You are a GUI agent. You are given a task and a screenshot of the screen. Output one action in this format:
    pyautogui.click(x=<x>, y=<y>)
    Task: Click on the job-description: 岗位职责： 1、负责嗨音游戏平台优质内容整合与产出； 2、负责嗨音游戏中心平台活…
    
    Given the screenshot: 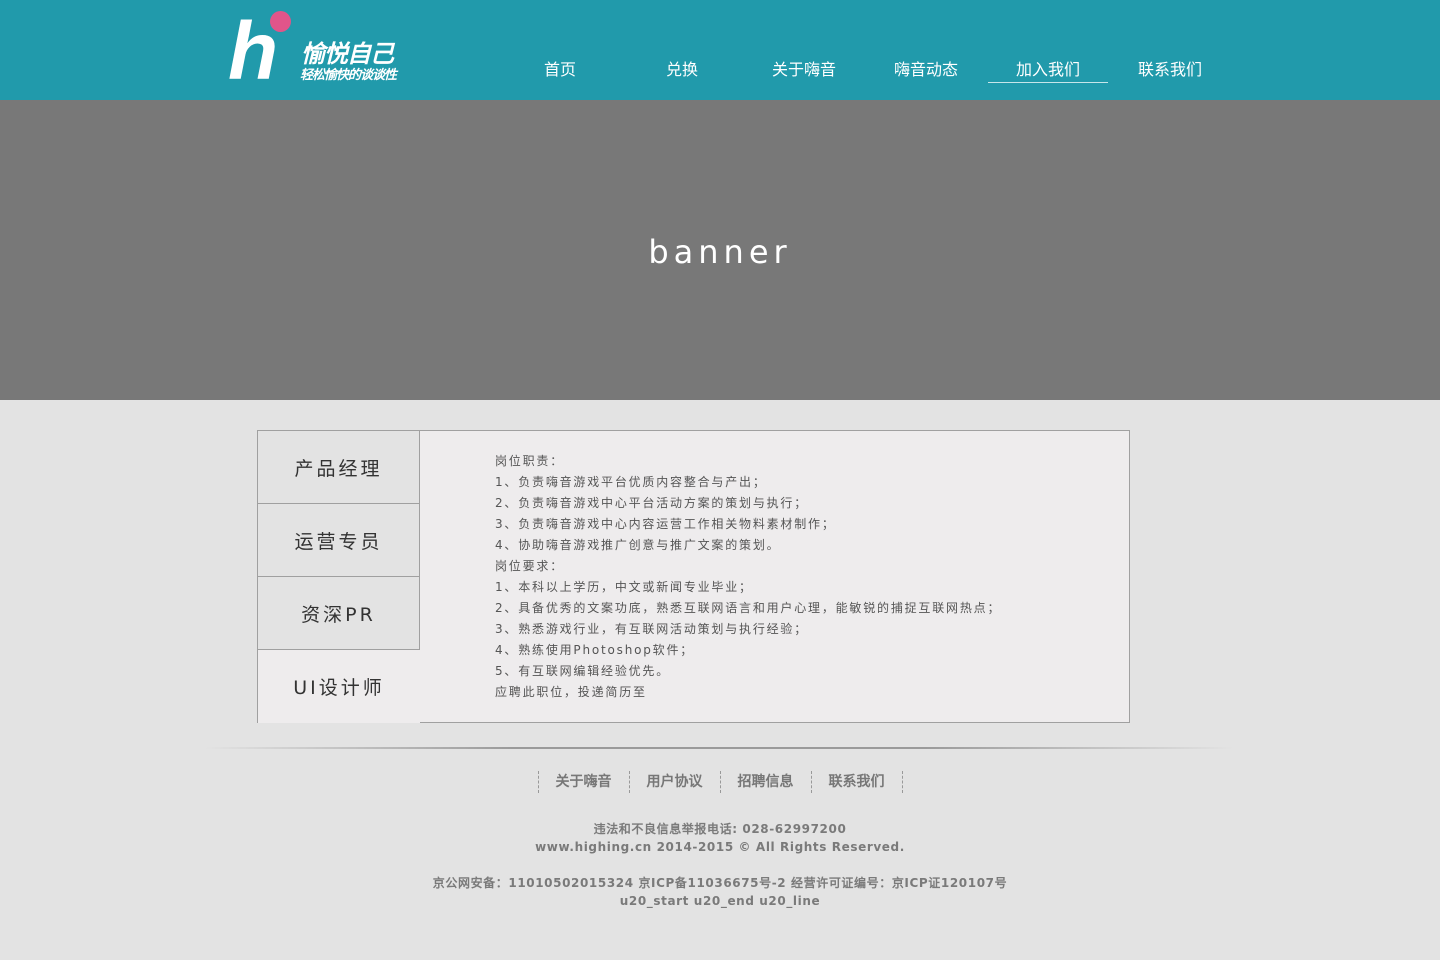 What is the action you would take?
    pyautogui.click(x=805, y=577)
    